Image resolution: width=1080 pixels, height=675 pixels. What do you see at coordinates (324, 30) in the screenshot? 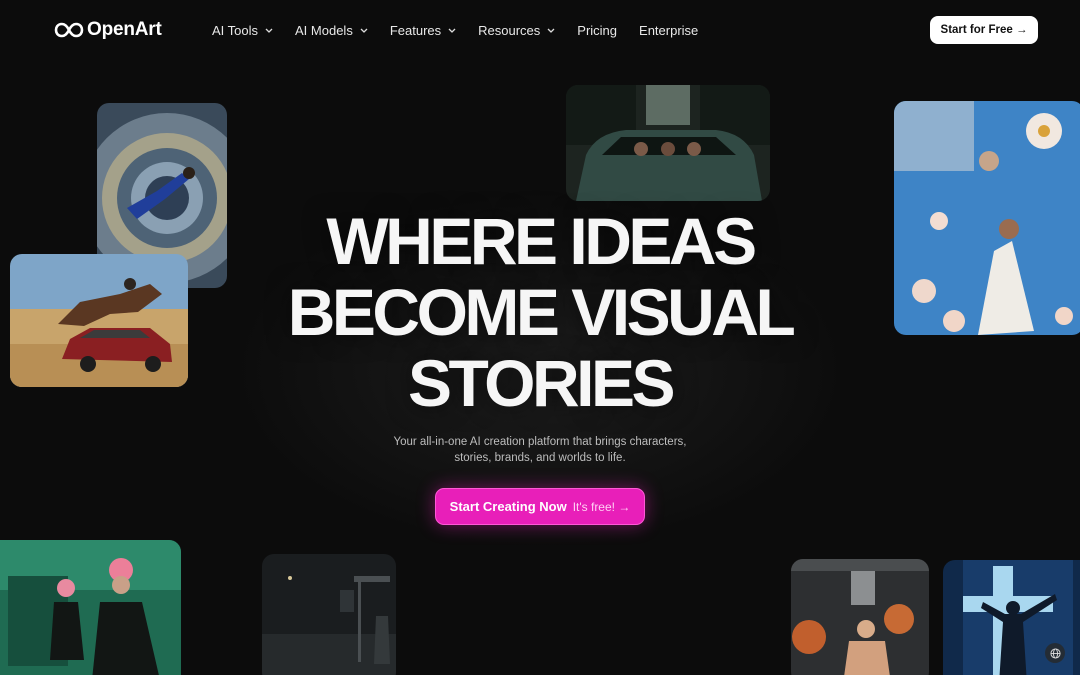
I see `nav-ai-models-label: AI Models` at bounding box center [324, 30].